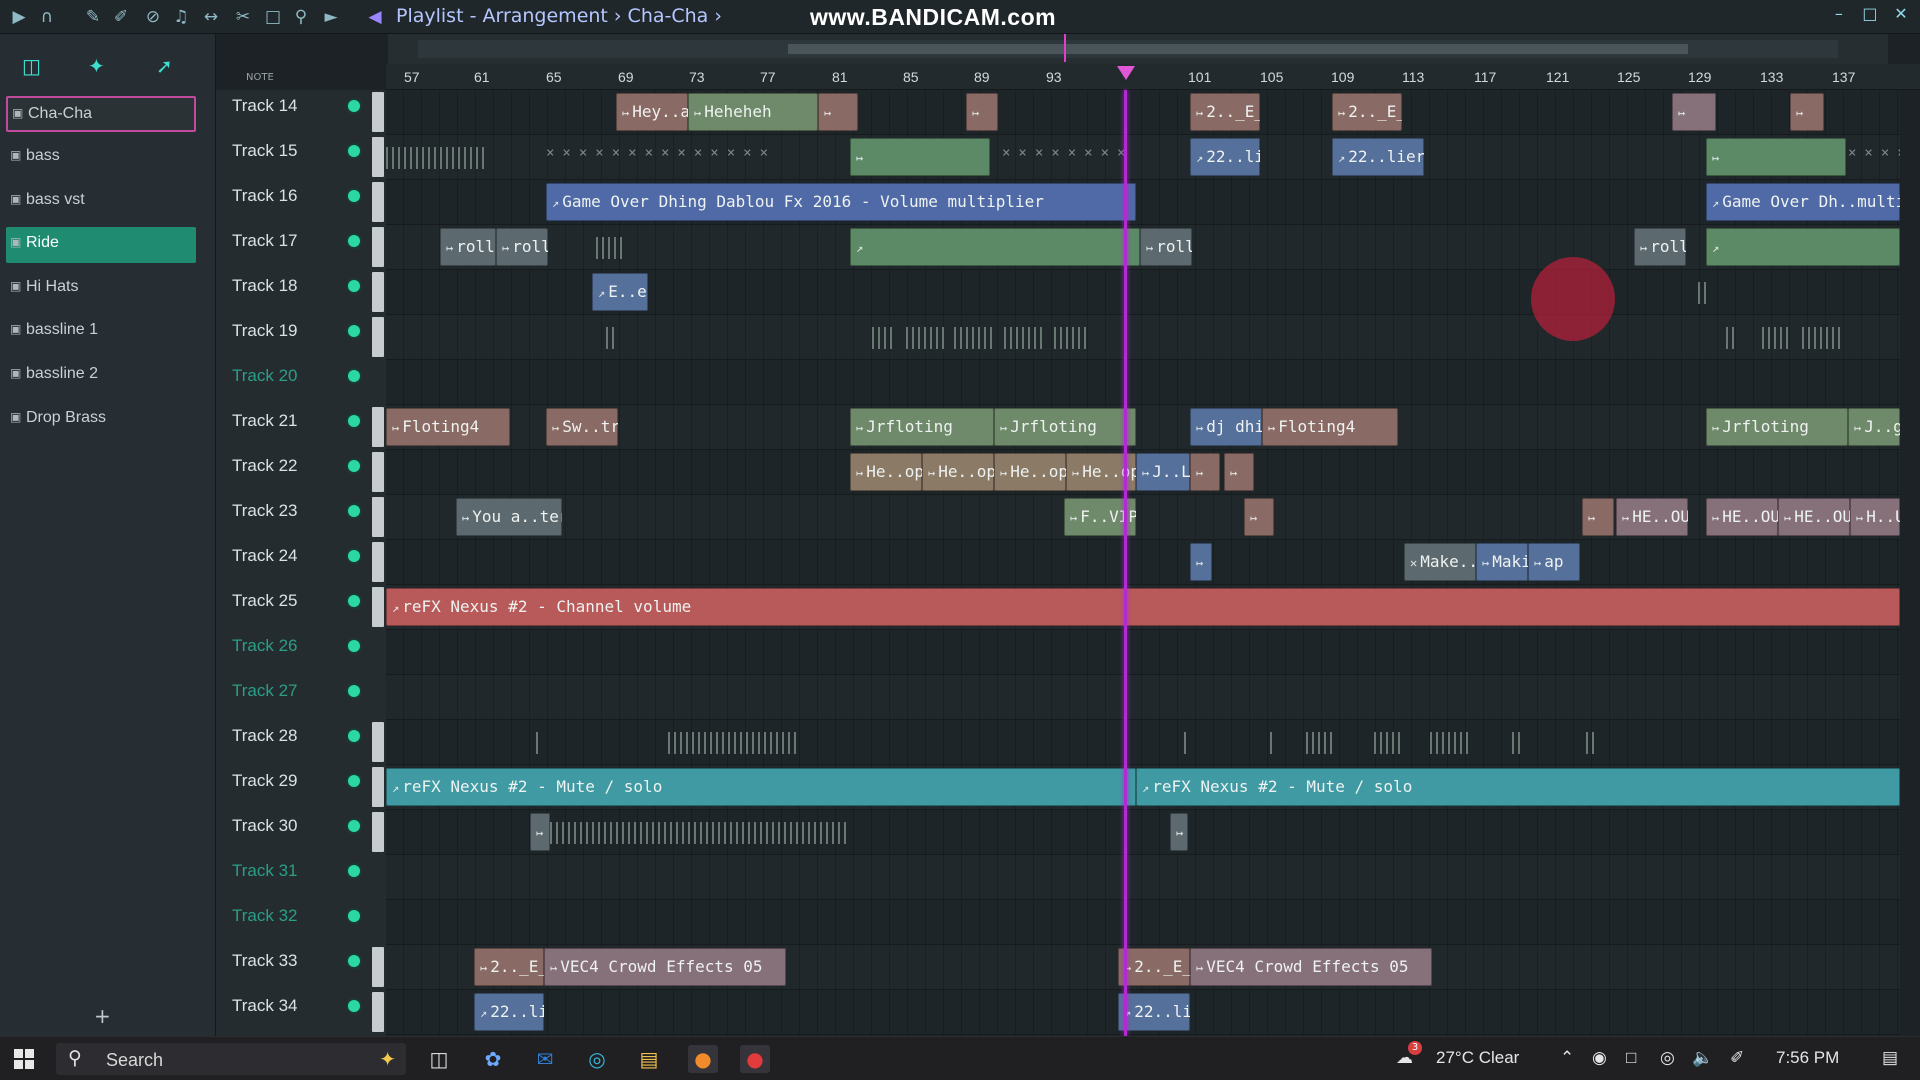 Image resolution: width=1920 pixels, height=1080 pixels. I want to click on playlist-clip: ↗ reFX Nexus #2 - Channel volume, so click(1143, 607).